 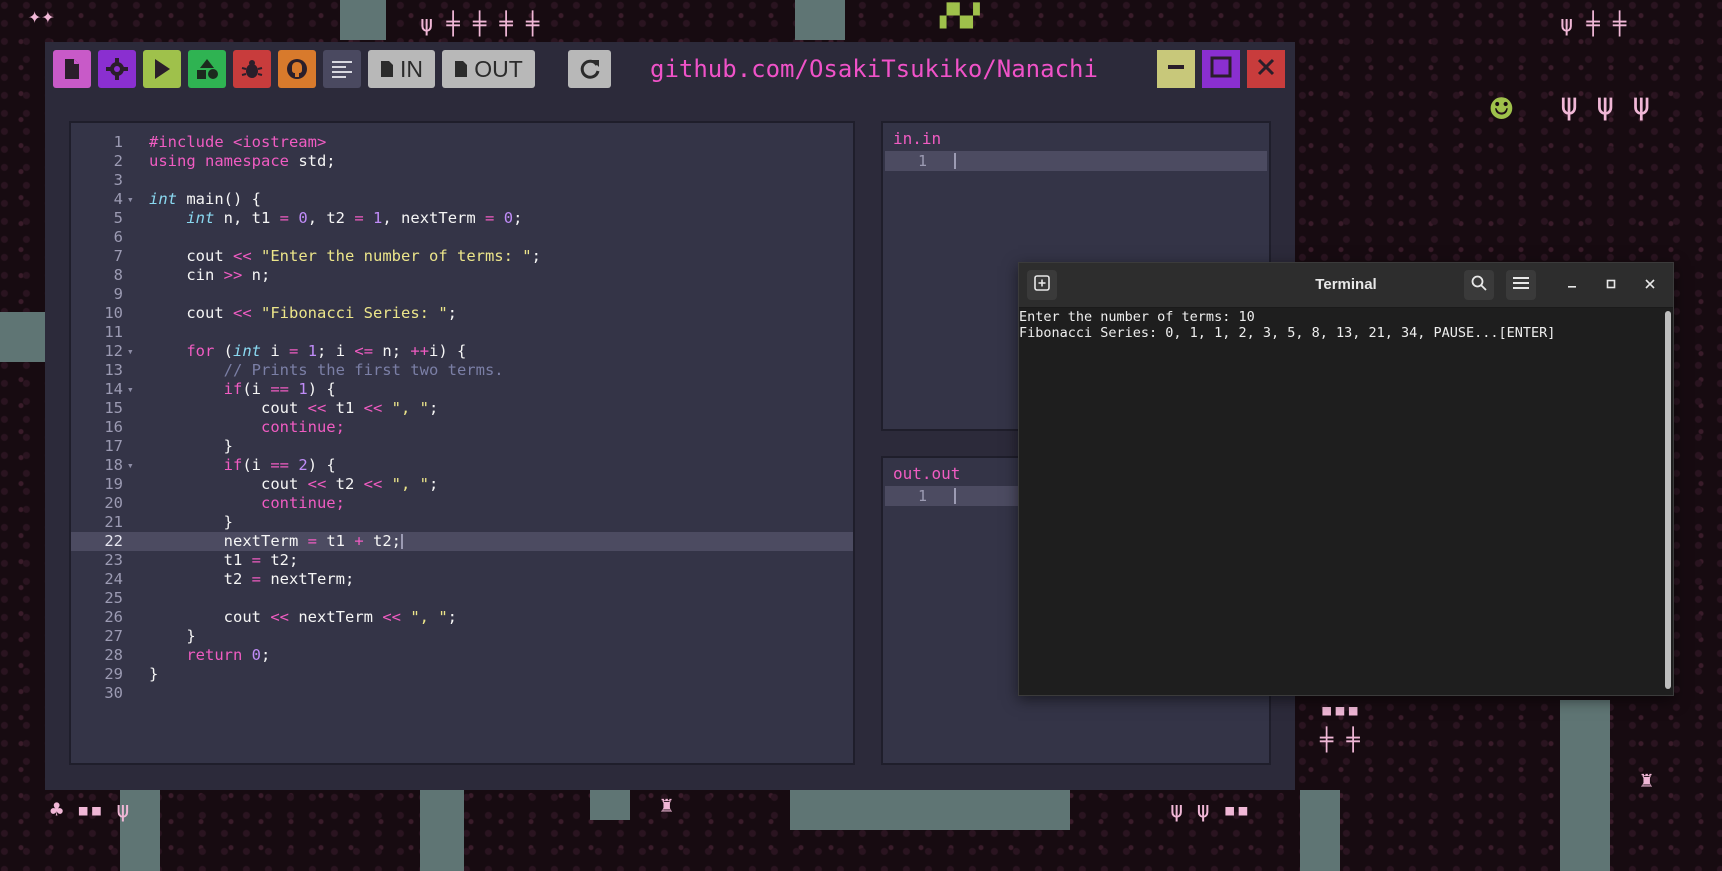 What do you see at coordinates (1650, 285) in the screenshot?
I see `terminal-close-button` at bounding box center [1650, 285].